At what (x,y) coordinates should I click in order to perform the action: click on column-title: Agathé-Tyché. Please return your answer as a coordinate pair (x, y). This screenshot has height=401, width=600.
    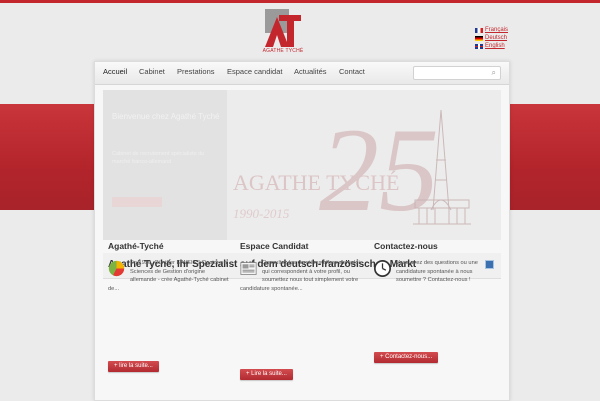
    Looking at the image, I should click on (136, 246).